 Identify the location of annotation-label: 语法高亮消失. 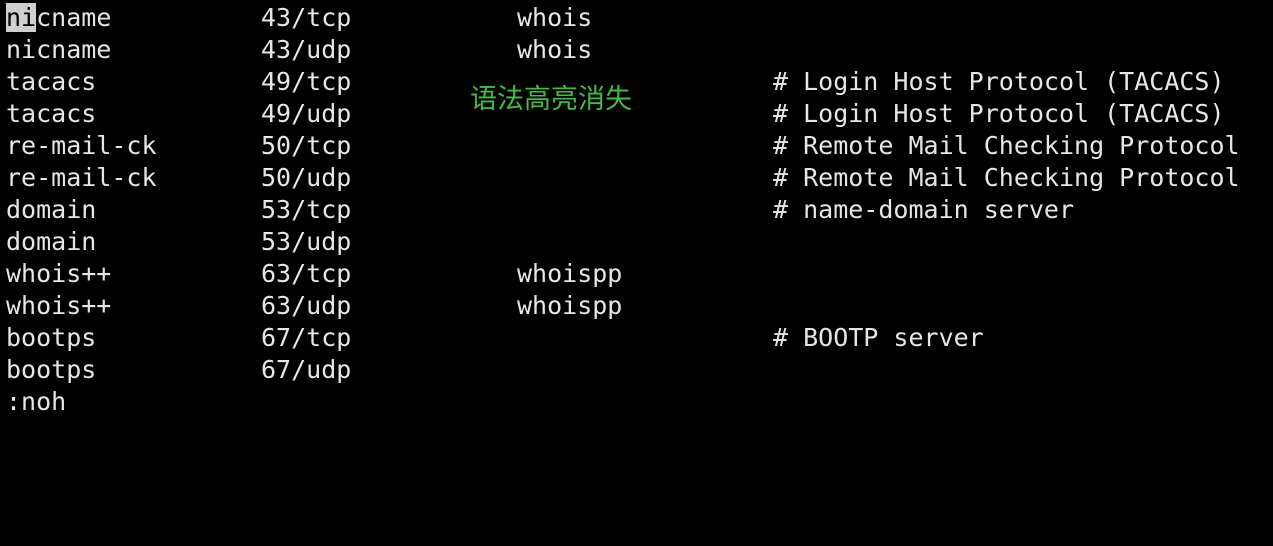
(551, 99).